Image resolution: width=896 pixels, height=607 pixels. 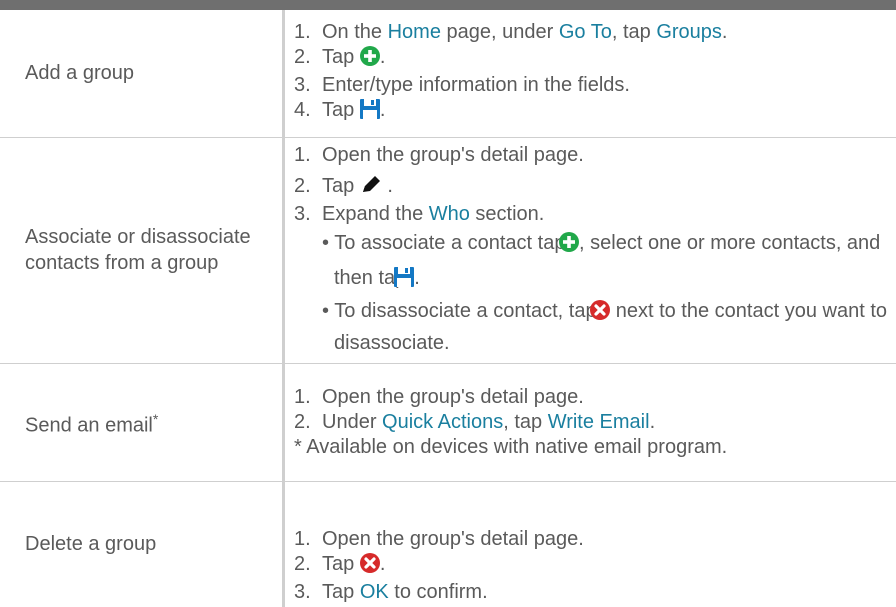 I want to click on step-text: Expand the, so click(x=375, y=213).